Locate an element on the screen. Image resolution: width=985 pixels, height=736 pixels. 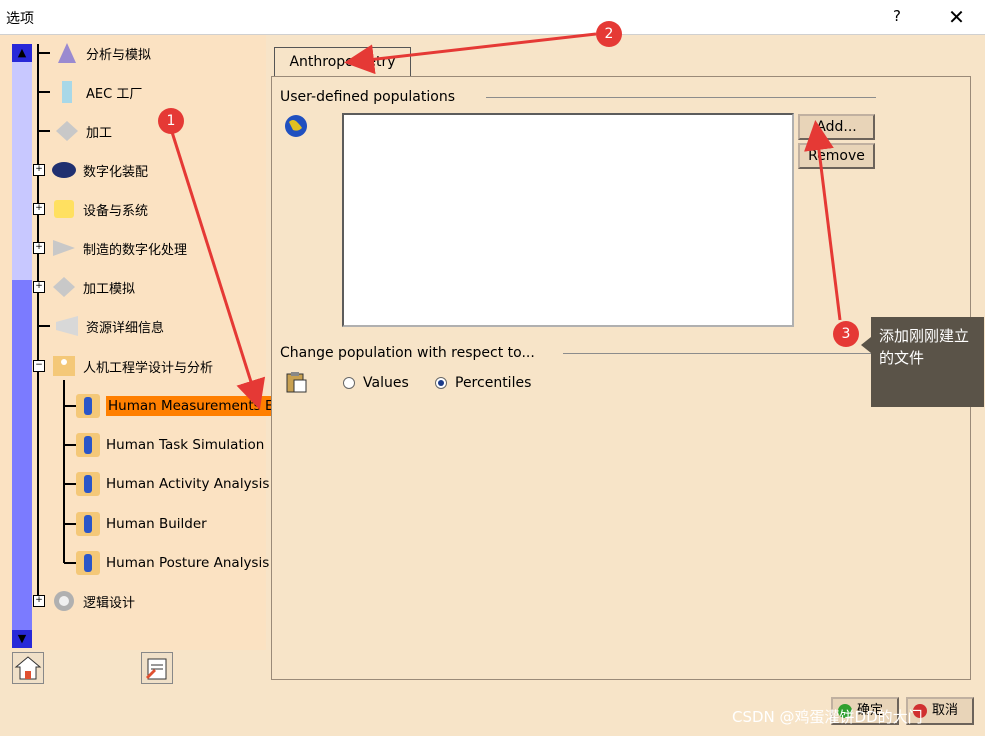
home-tool-icon is located at coordinates (28, 668).